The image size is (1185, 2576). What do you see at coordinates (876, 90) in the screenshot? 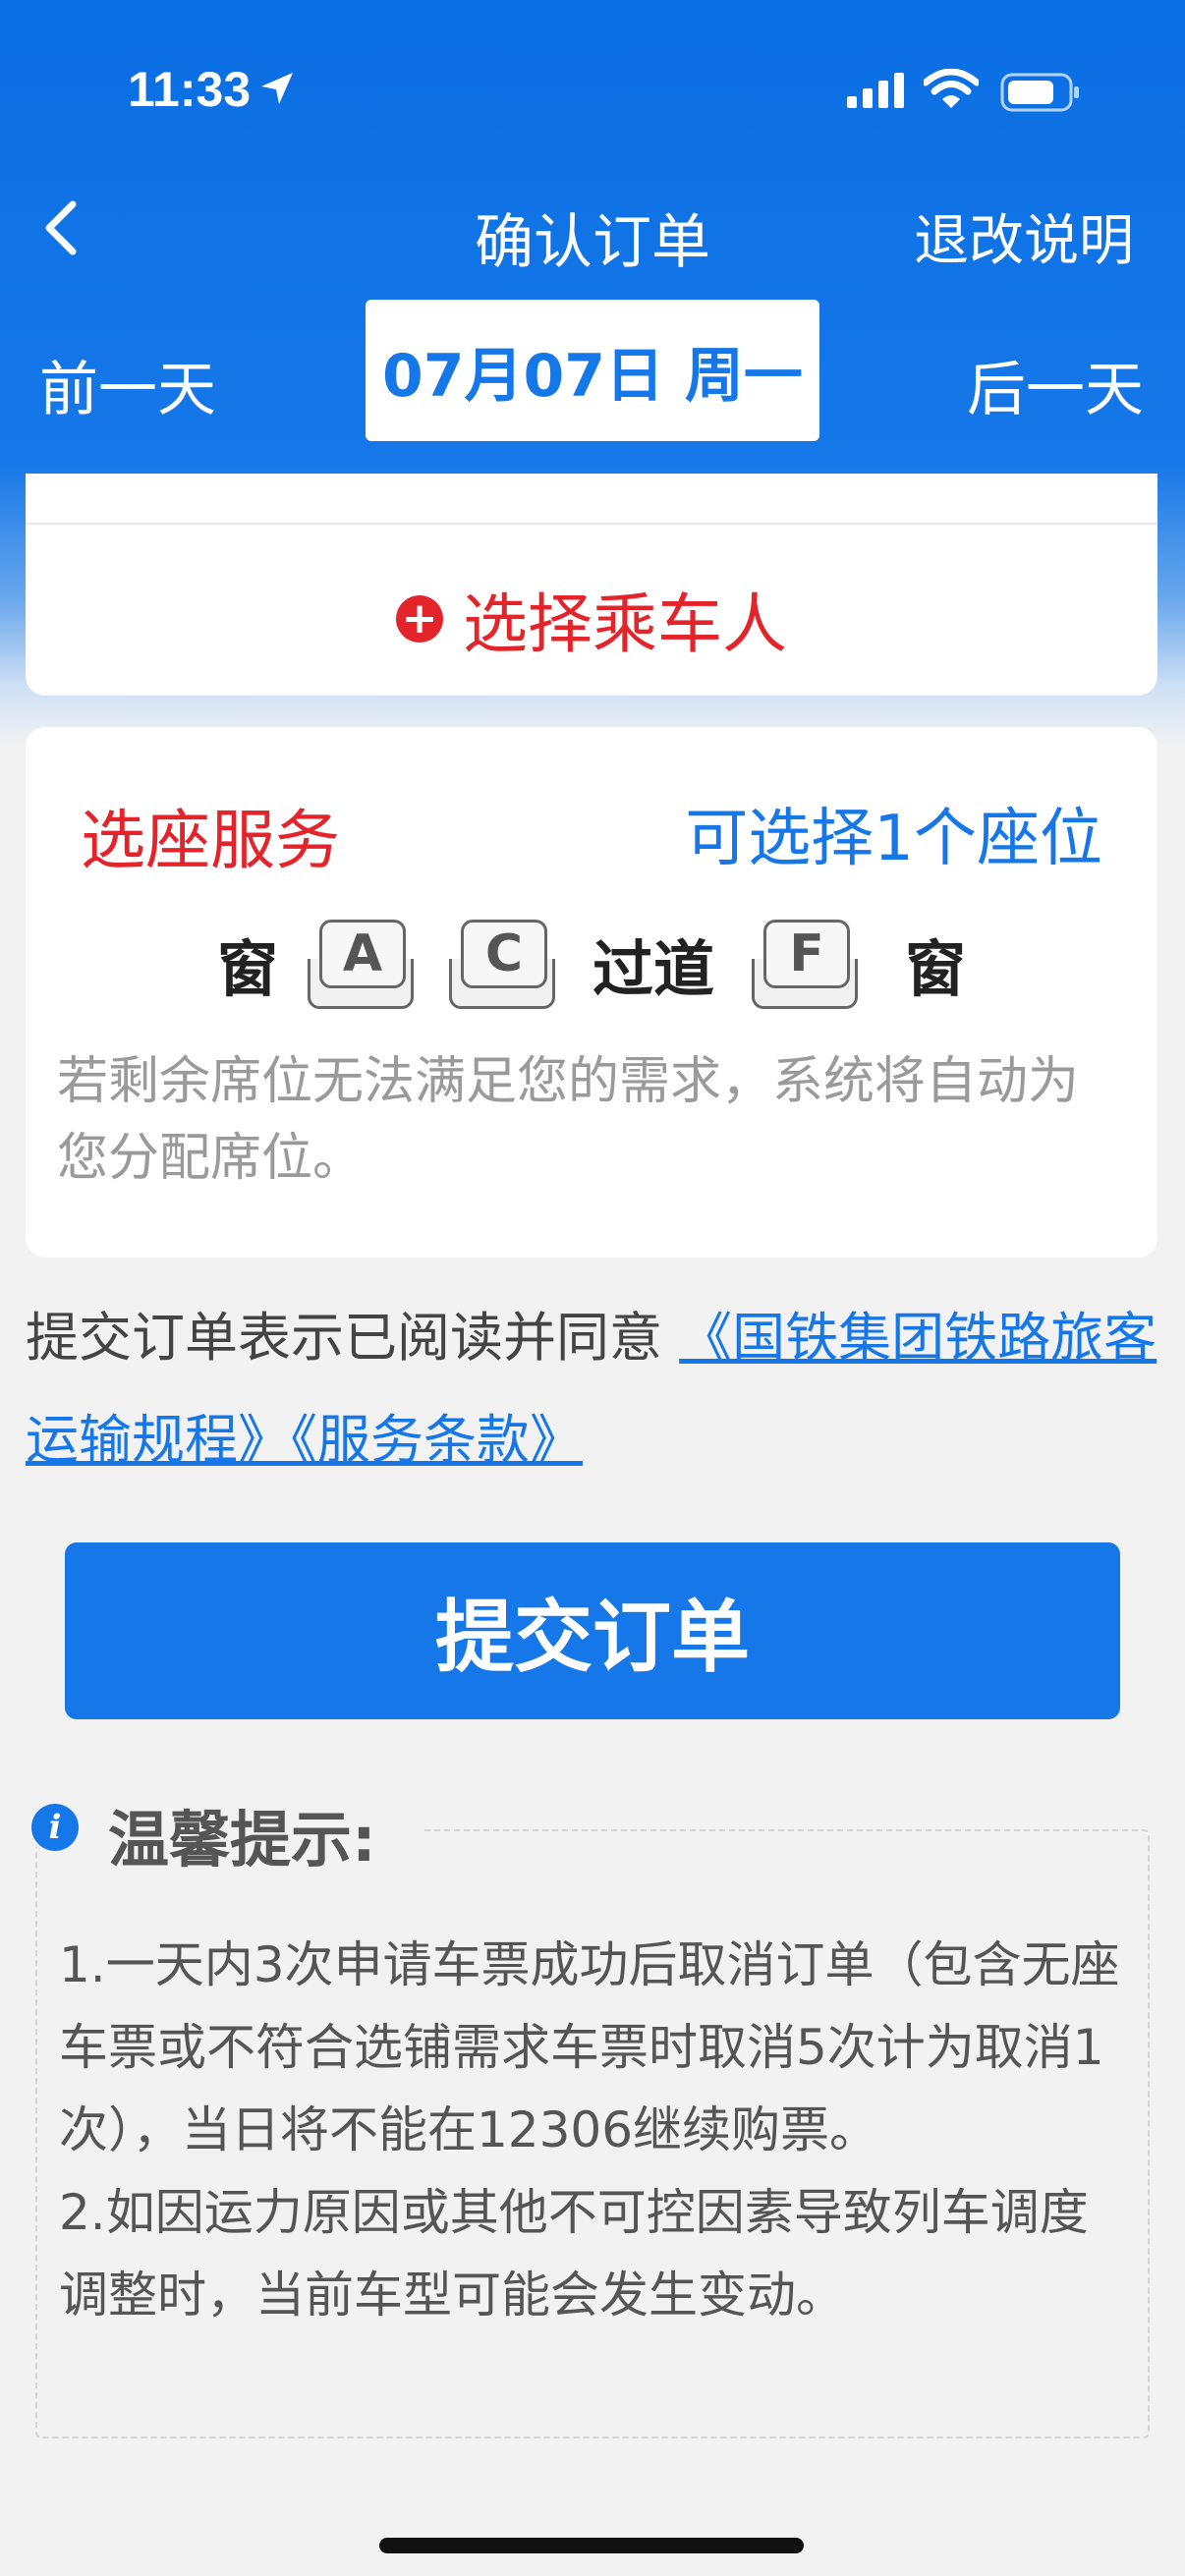
I see `cellular-signal-icon` at bounding box center [876, 90].